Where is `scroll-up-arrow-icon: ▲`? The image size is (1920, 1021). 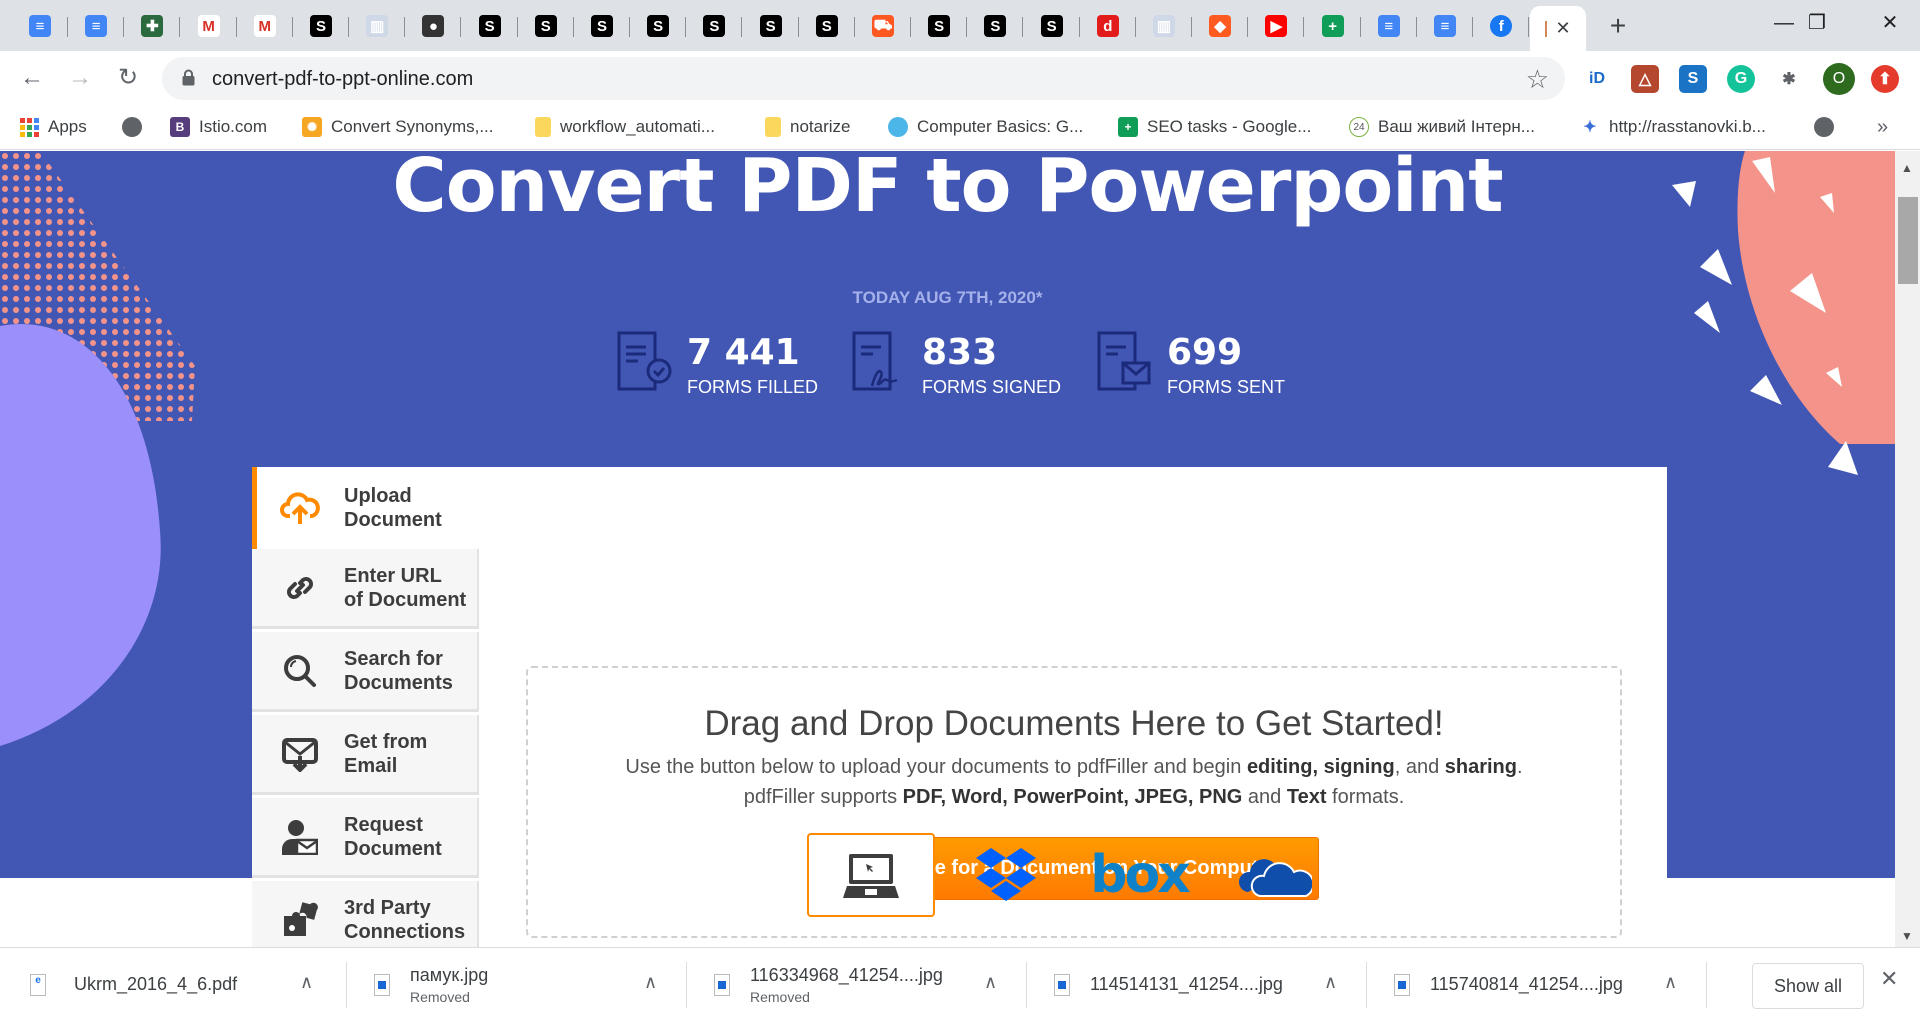
scroll-up-arrow-icon: ▲ is located at coordinates (1907, 168).